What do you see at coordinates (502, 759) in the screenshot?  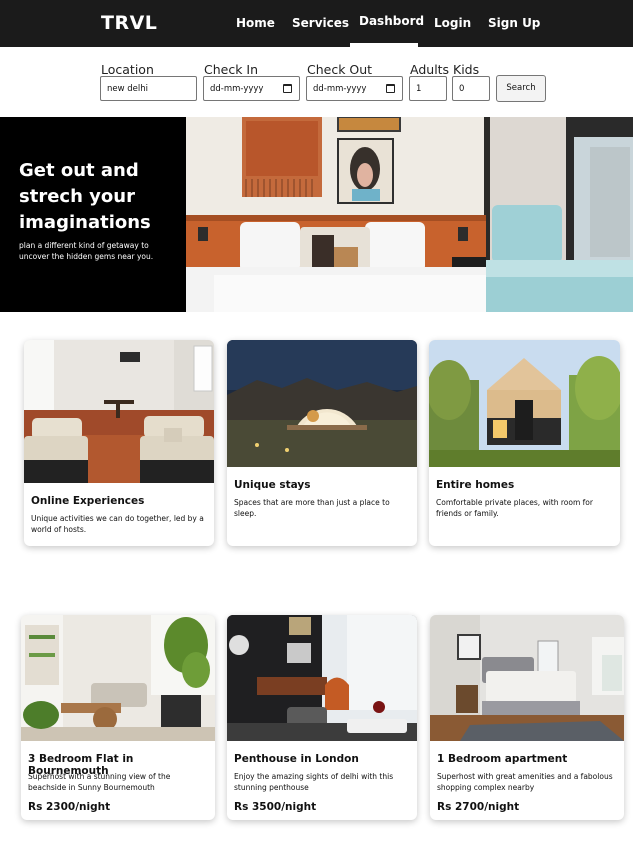 I see `card-title: 1 Bedroom apartment` at bounding box center [502, 759].